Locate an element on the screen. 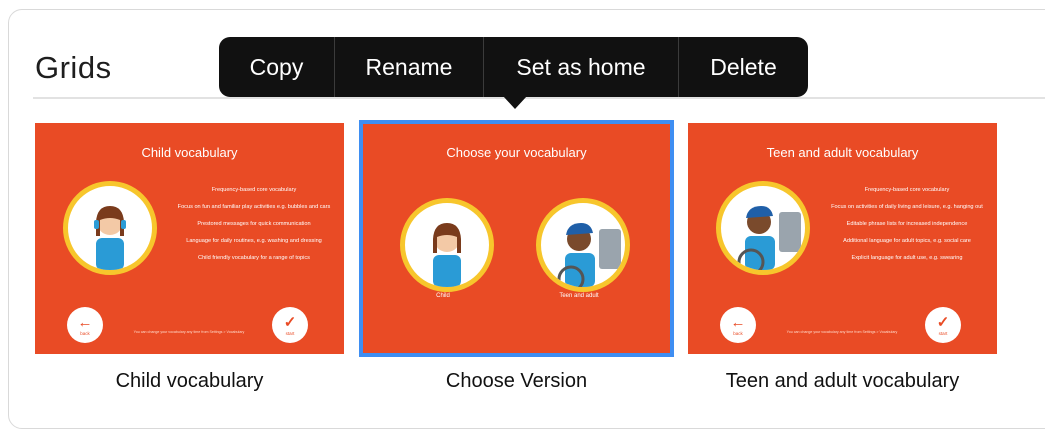  option-child-label: Child is located at coordinates (443, 296).